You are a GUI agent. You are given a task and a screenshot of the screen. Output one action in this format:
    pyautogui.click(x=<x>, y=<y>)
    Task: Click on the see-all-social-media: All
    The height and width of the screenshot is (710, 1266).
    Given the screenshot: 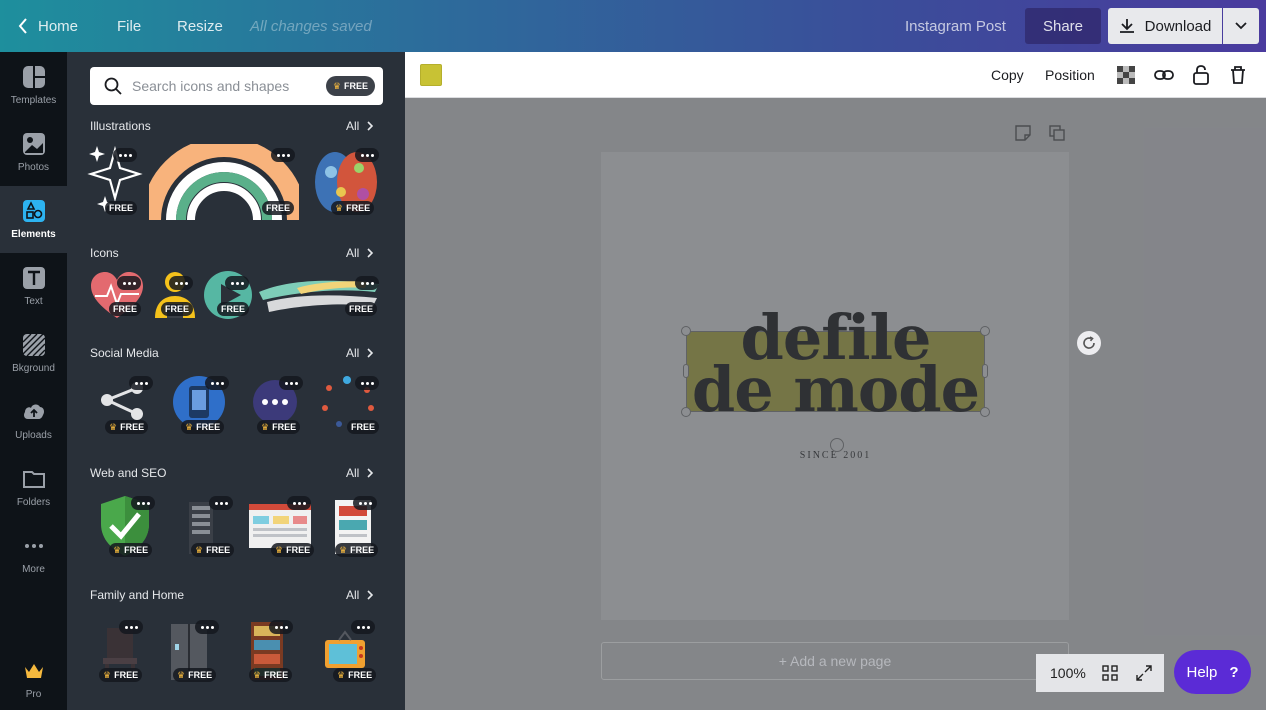 What is the action you would take?
    pyautogui.click(x=360, y=353)
    